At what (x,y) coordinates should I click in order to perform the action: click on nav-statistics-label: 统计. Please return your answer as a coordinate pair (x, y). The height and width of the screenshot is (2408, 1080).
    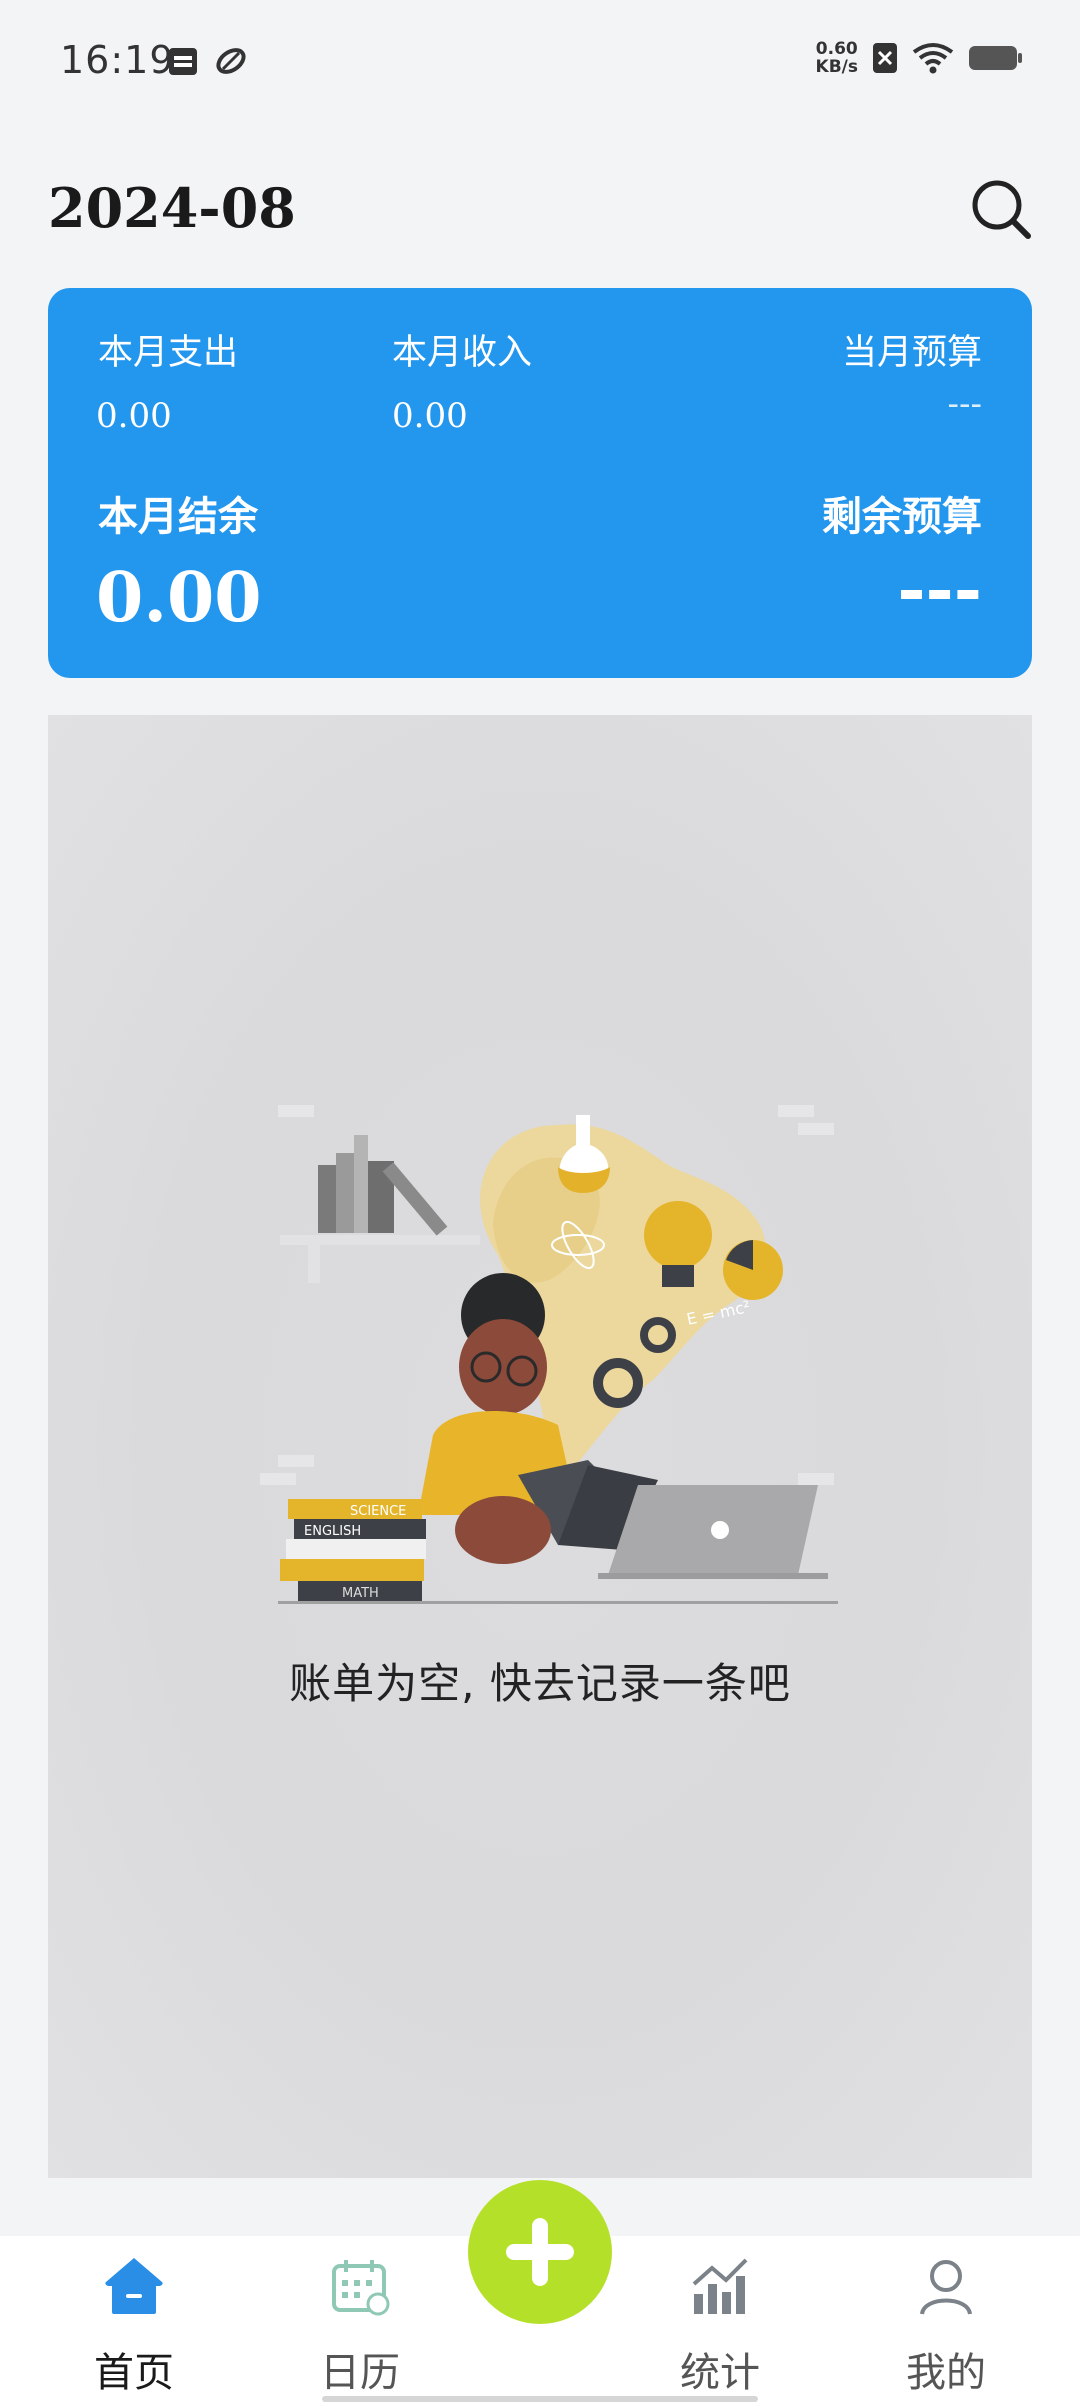
    Looking at the image, I should click on (720, 2373).